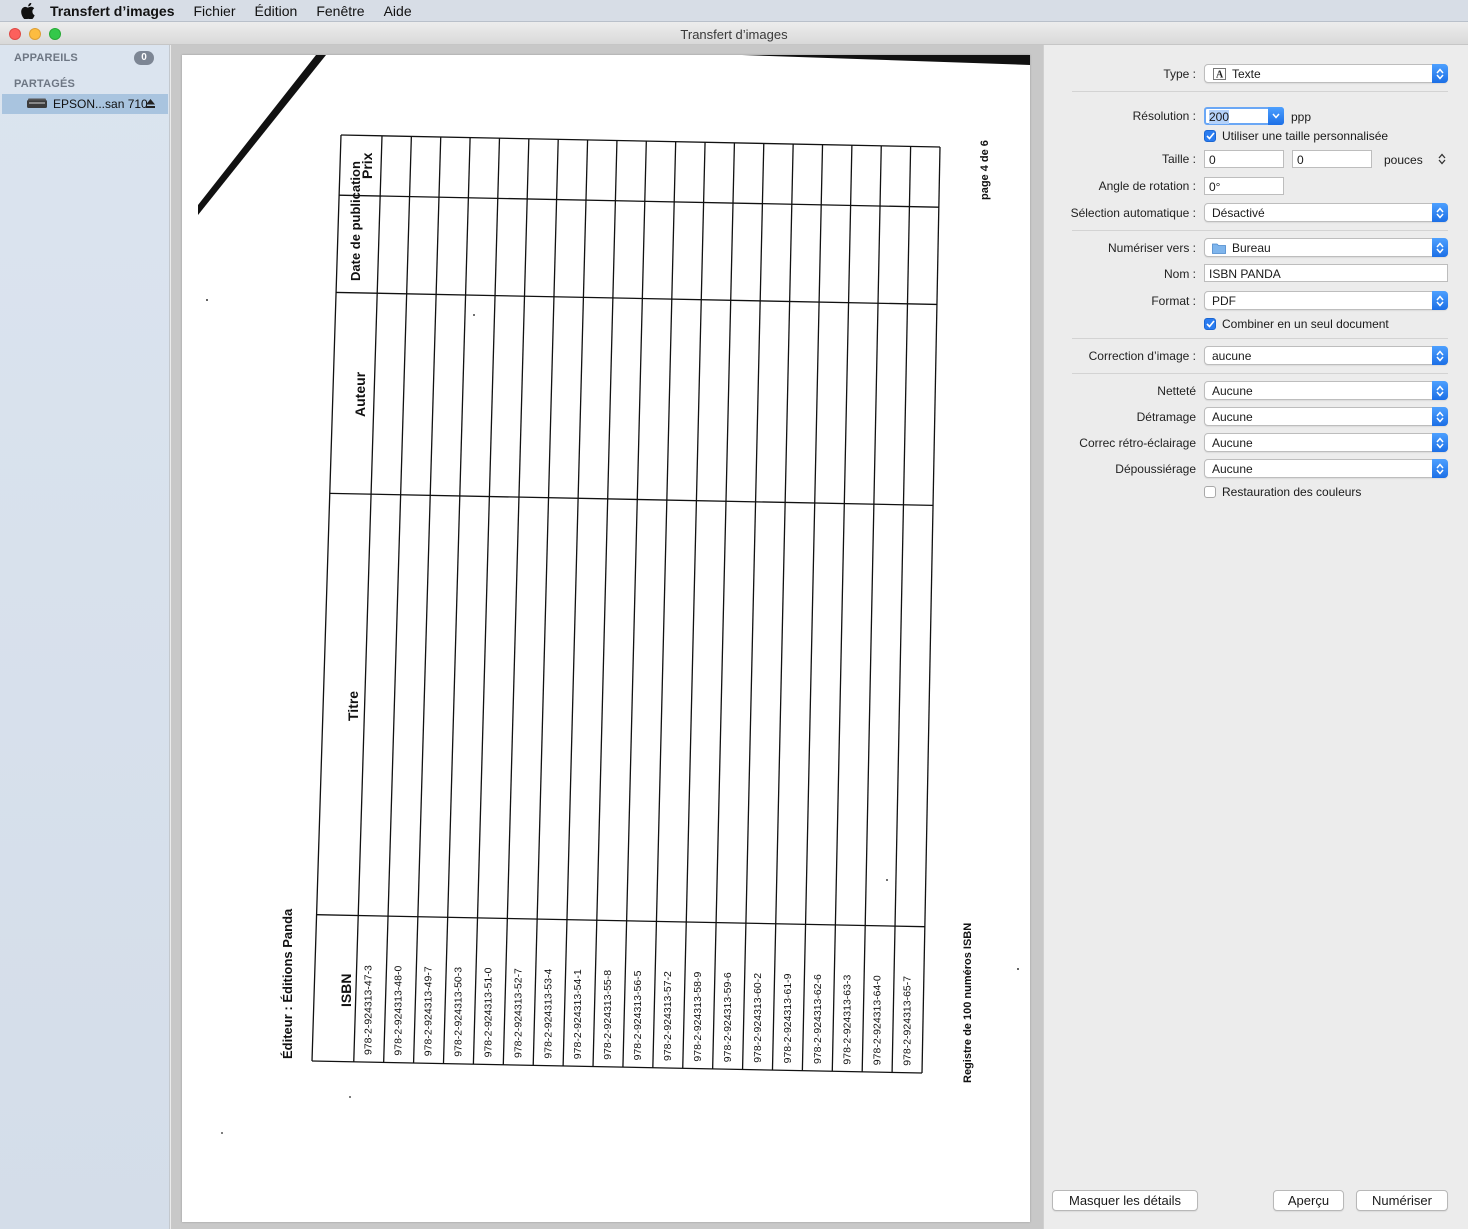  Describe the element at coordinates (1326, 442) in the screenshot. I see `backlight-popup: Aucune` at that location.